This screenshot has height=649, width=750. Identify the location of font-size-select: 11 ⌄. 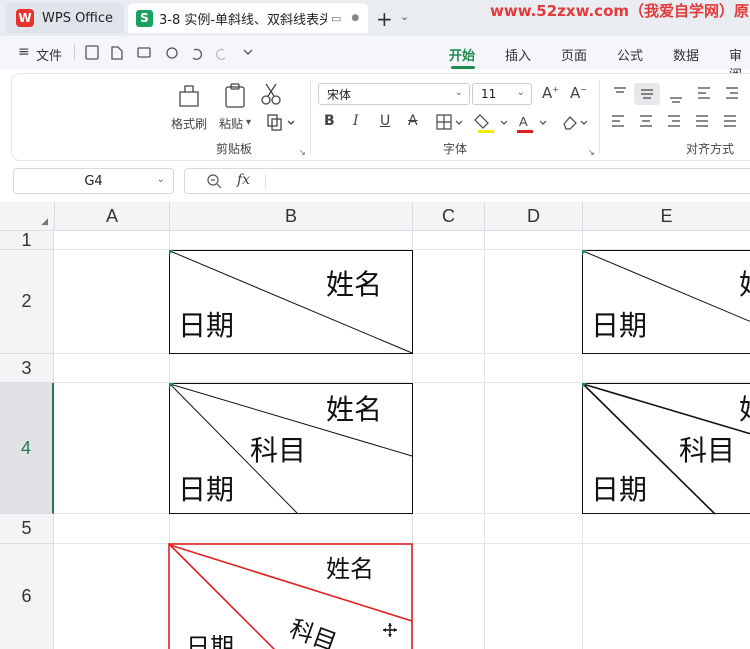
(502, 94).